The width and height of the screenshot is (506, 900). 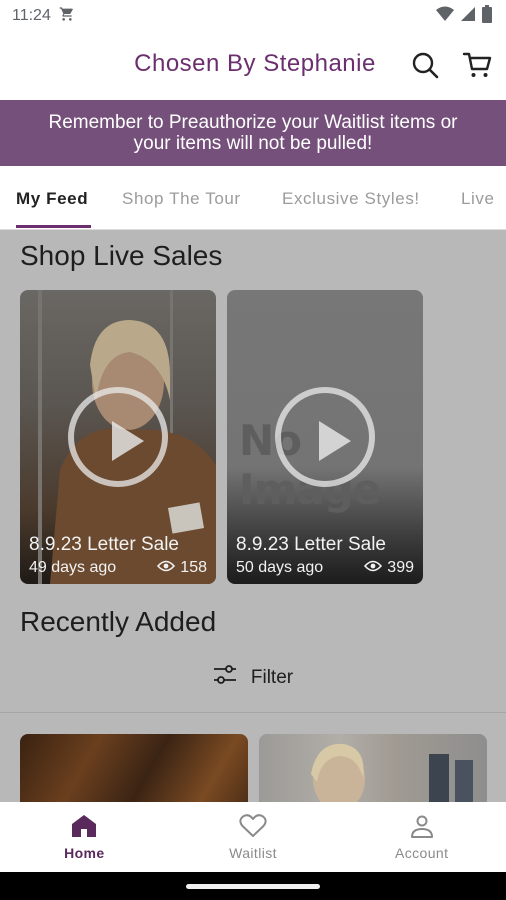 I want to click on nav-home: Home, so click(x=84, y=837).